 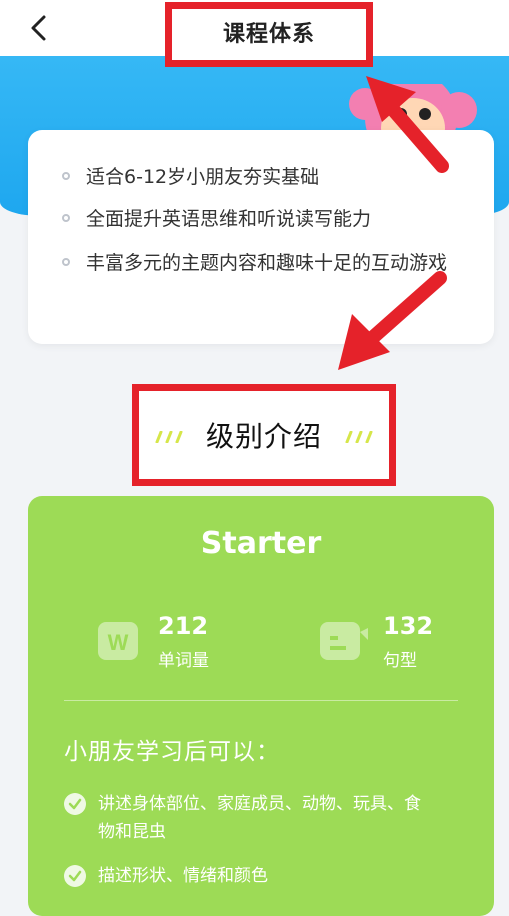 I want to click on page-title-highlight: 课程体系, so click(x=269, y=34).